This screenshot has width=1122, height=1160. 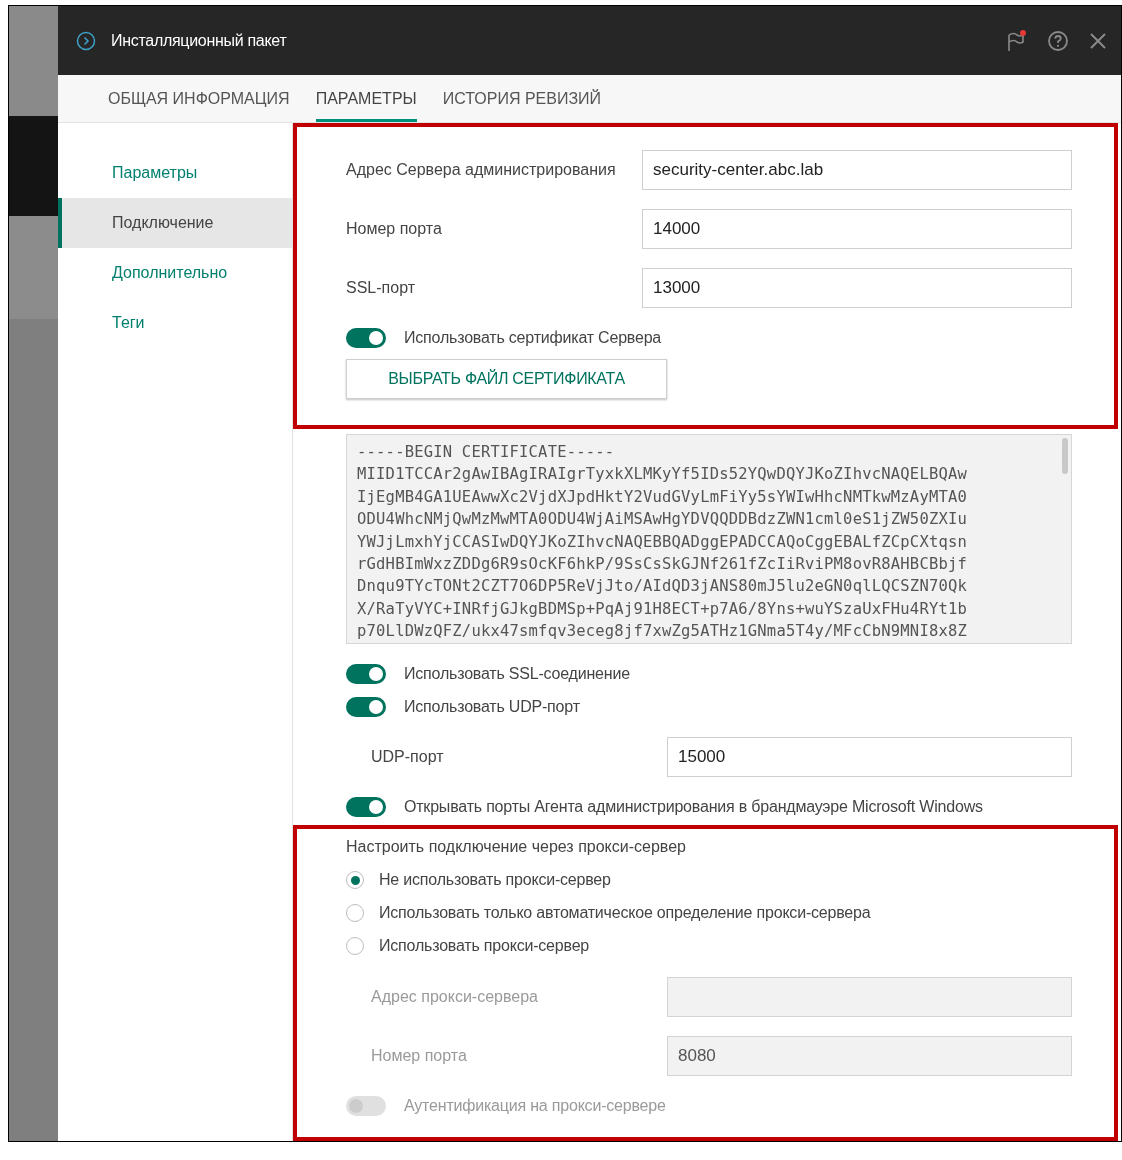 What do you see at coordinates (625, 913) in the screenshot?
I see `radio-label: Использовать только автоматическое определение прокси-сервера` at bounding box center [625, 913].